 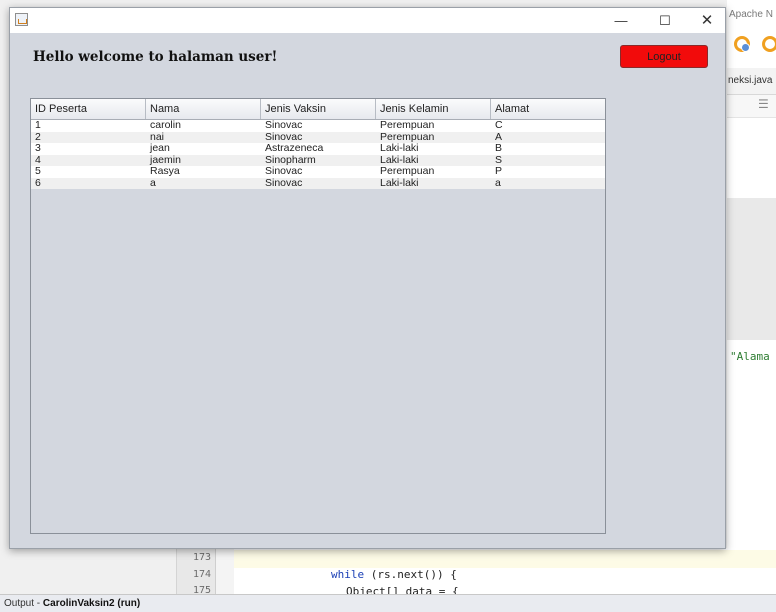 I want to click on toolbar-lines-icon: ☰, so click(x=763, y=104).